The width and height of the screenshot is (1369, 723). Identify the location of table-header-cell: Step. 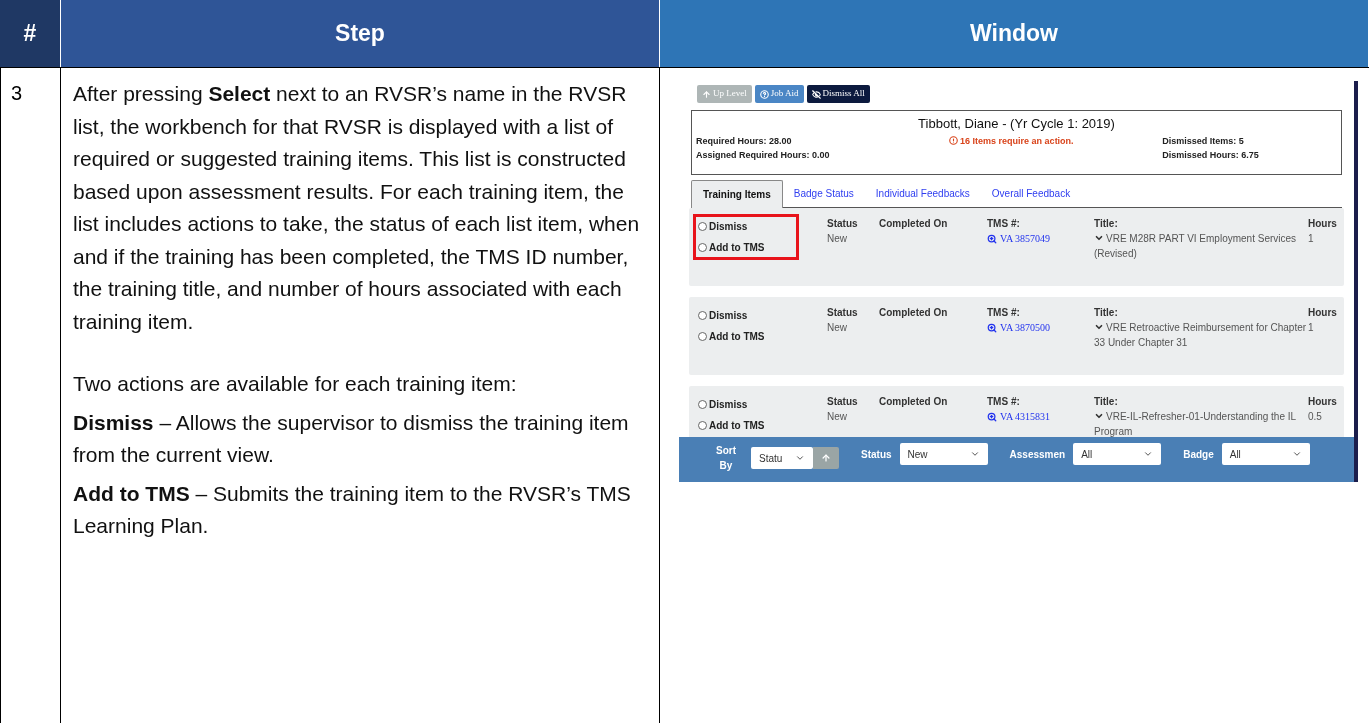
(360, 33).